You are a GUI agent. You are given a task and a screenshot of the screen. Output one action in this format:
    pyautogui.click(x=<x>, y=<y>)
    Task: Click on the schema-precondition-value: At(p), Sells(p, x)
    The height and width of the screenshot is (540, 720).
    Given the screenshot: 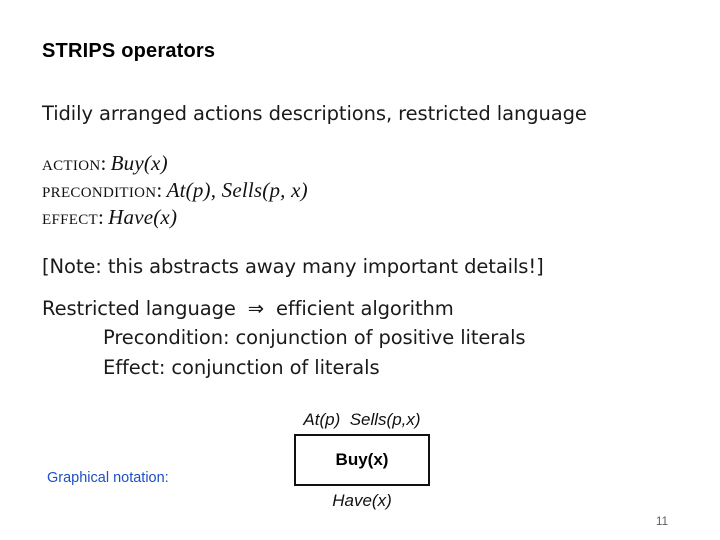 What is the action you would take?
    pyautogui.click(x=237, y=189)
    